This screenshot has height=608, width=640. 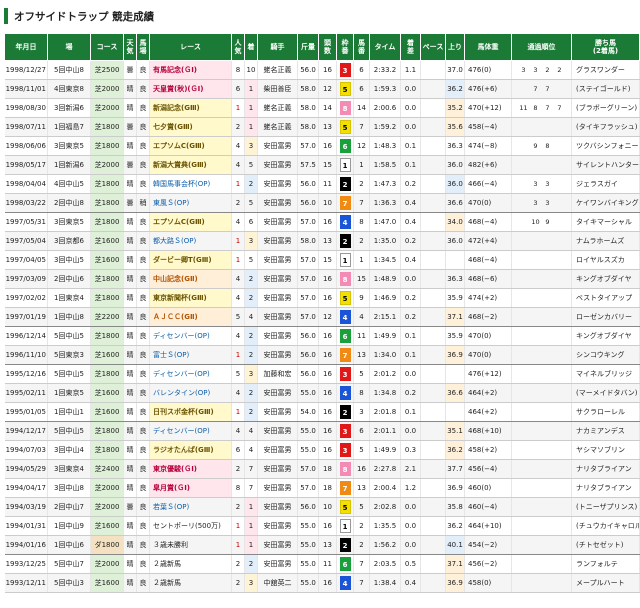 I want to click on venue-link: 5回東京3, so click(x=69, y=355).